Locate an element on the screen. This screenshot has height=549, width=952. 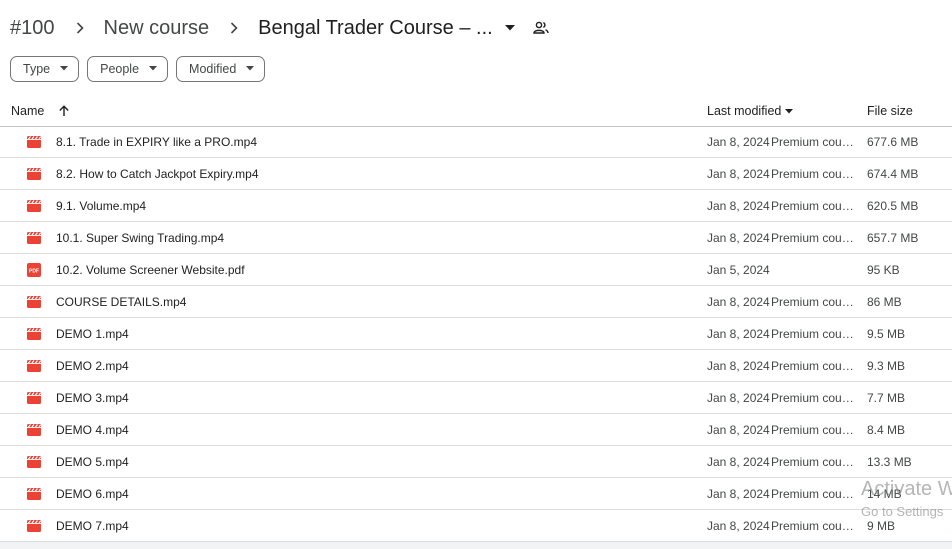
file-size: 14 MB is located at coordinates (884, 493).